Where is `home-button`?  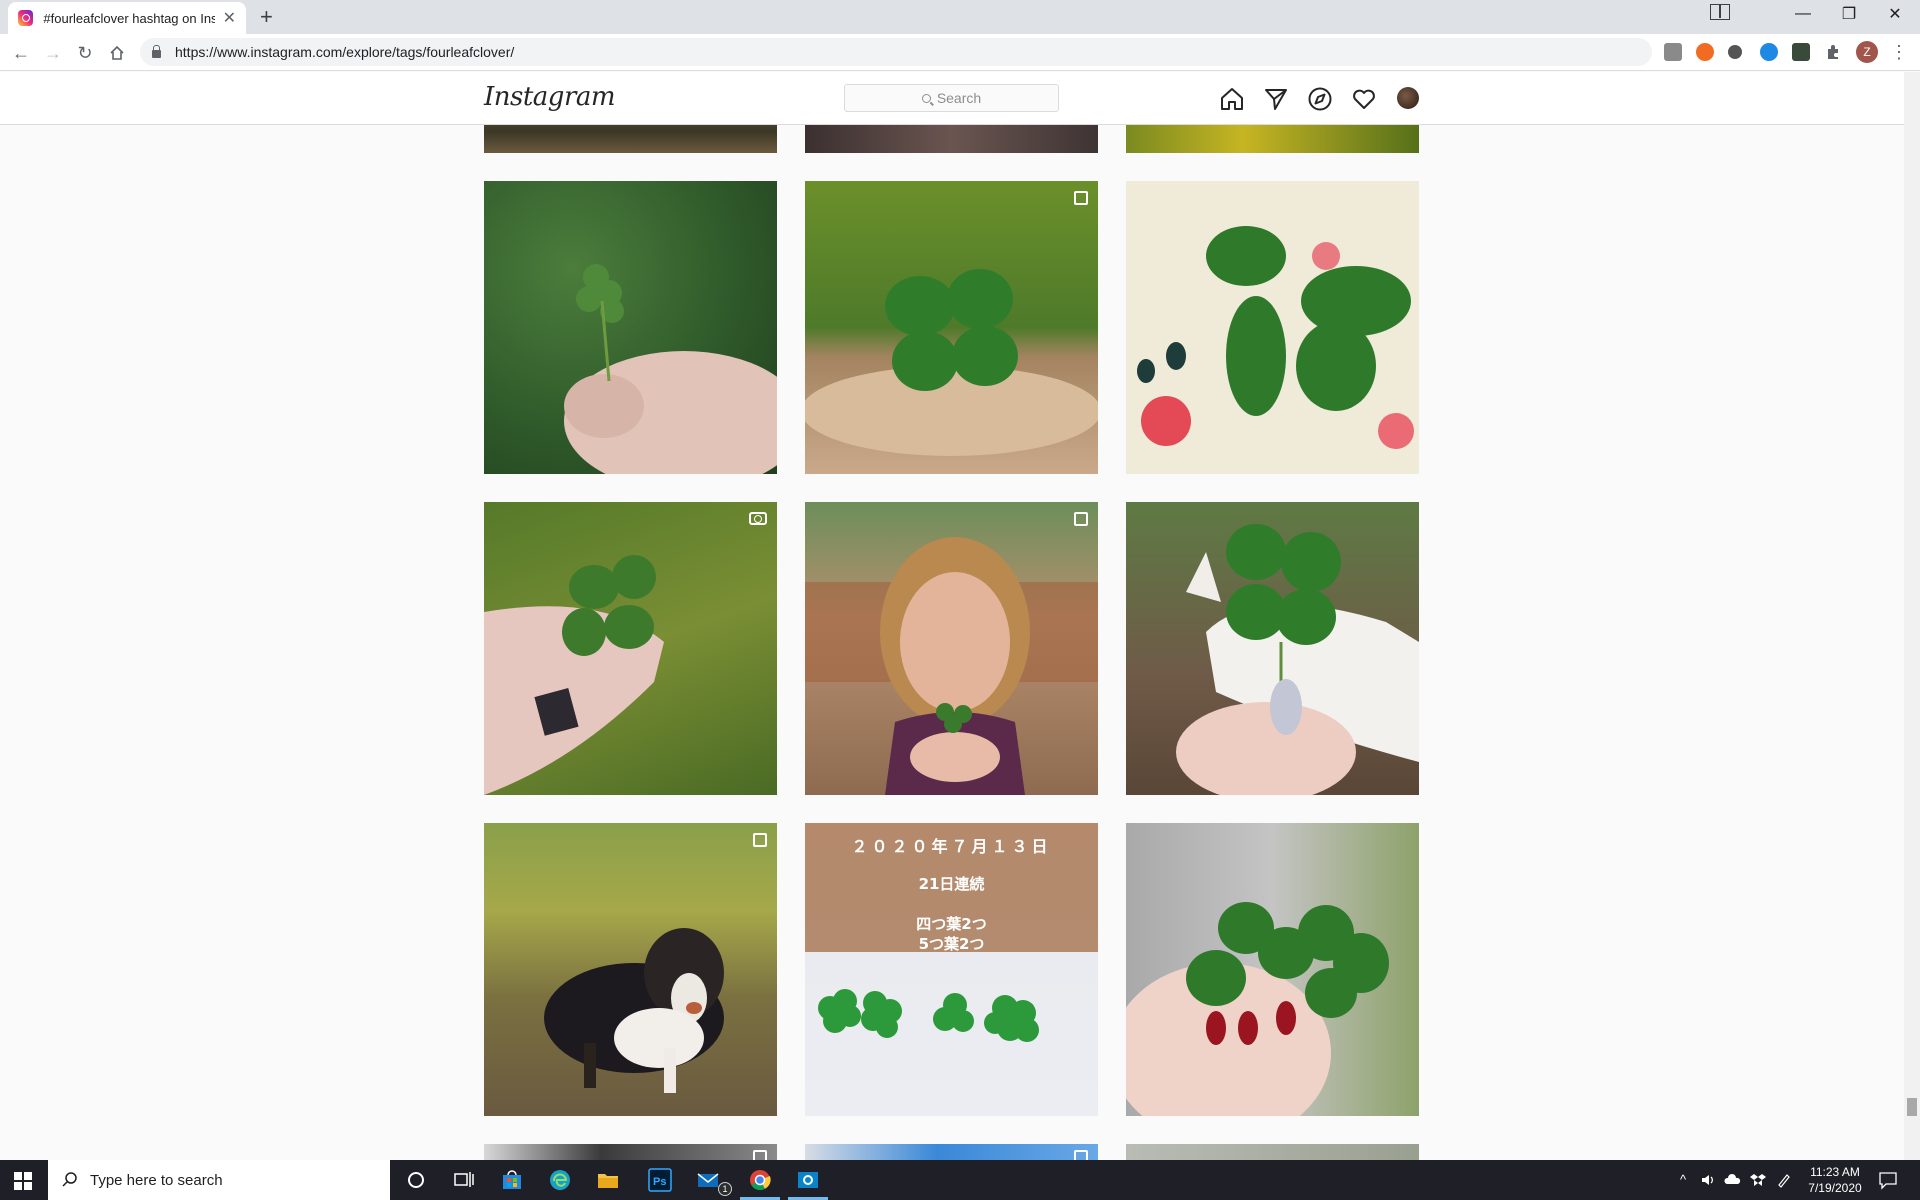 home-button is located at coordinates (117, 53).